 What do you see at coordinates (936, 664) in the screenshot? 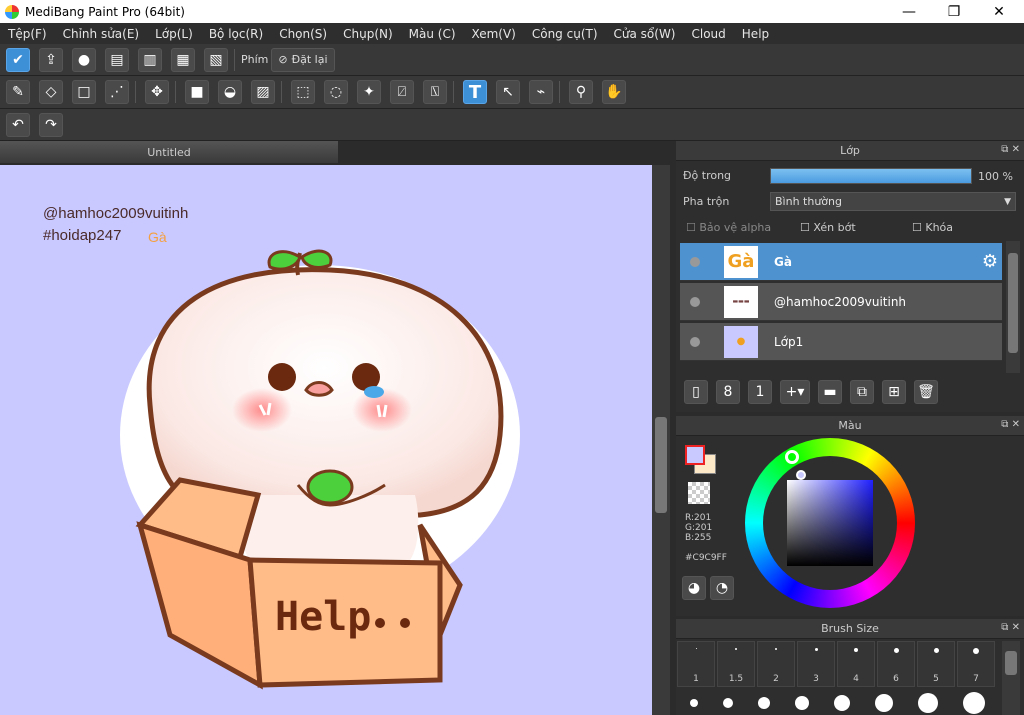
I see `brush-size-5: 5` at bounding box center [936, 664].